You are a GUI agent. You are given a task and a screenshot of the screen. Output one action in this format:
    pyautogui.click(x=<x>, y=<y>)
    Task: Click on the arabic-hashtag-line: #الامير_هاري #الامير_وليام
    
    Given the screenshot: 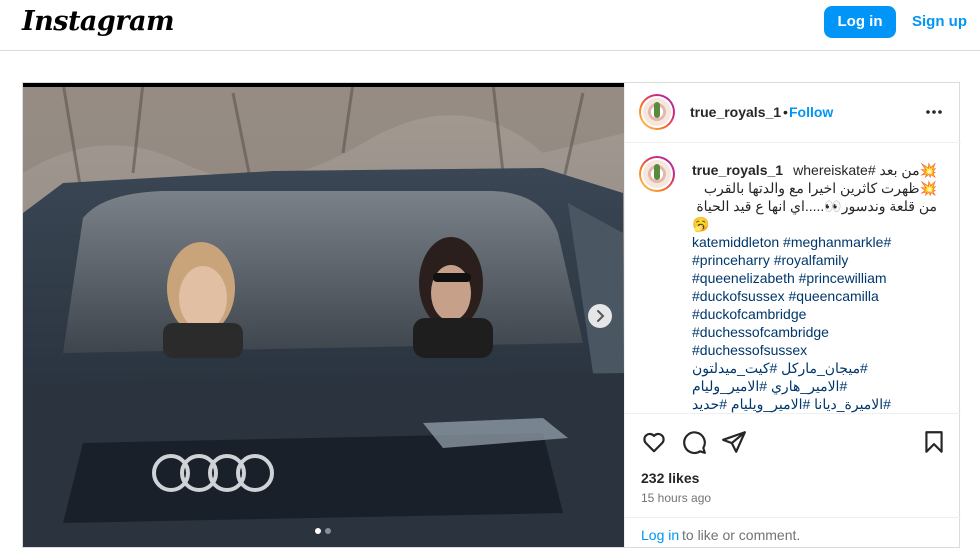 What is the action you would take?
    pyautogui.click(x=814, y=386)
    